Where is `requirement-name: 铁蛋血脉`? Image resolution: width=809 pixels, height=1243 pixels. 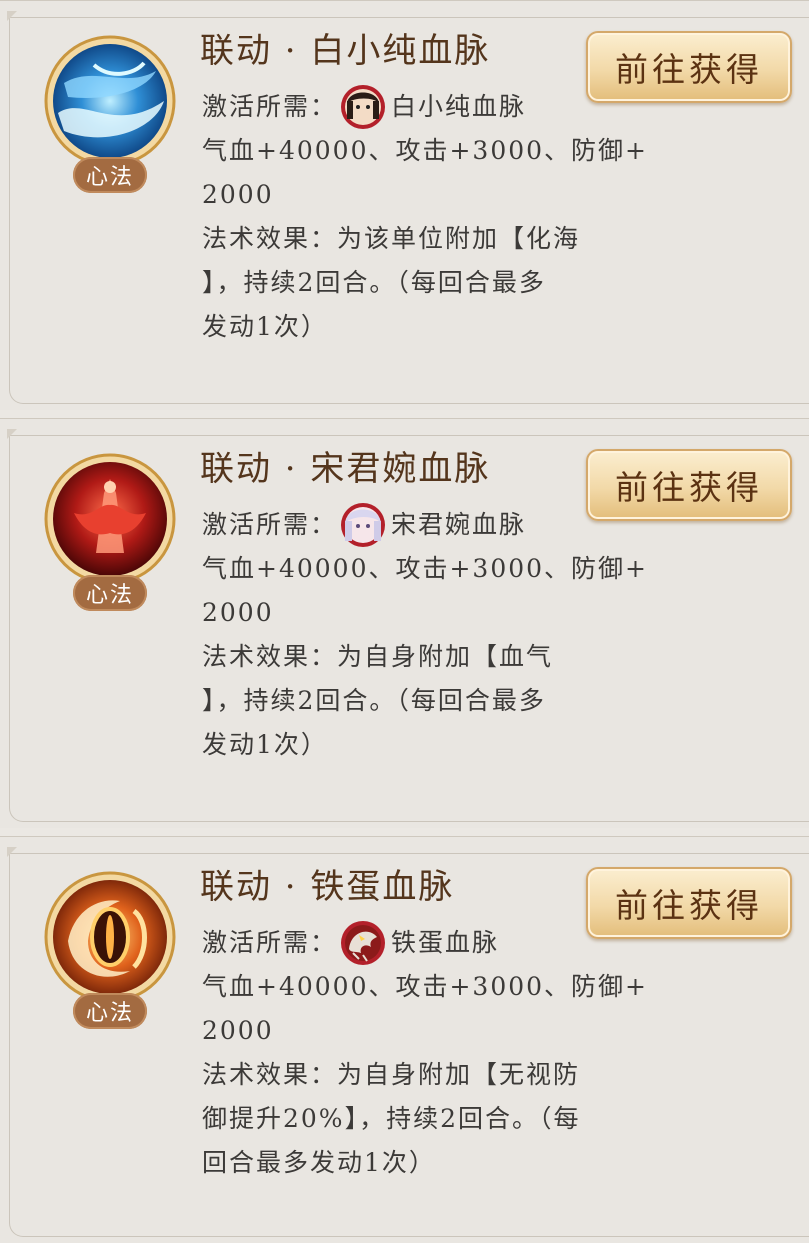 requirement-name: 铁蛋血脉 is located at coordinates (445, 942).